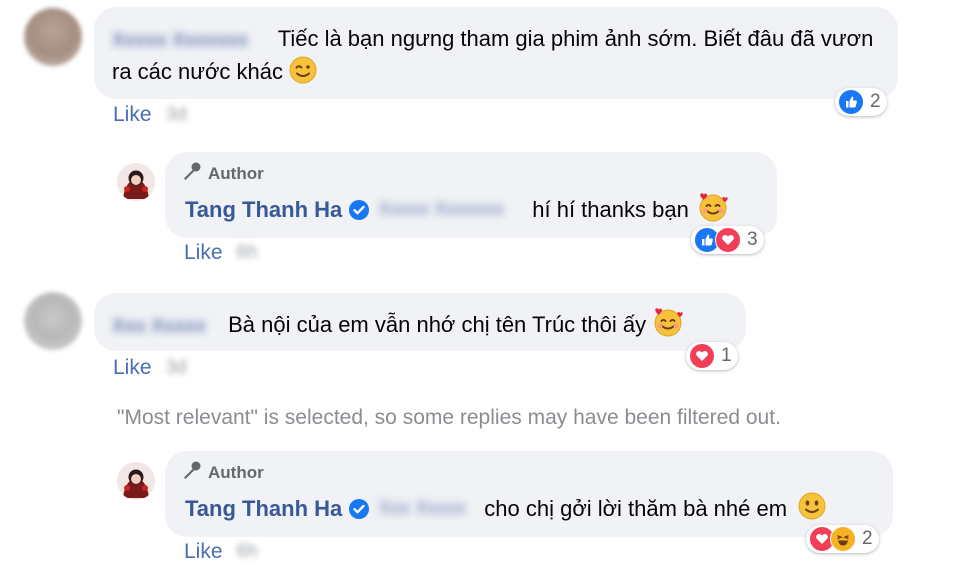 This screenshot has height=584, width=967. I want to click on reaction-summary: 3, so click(727, 240).